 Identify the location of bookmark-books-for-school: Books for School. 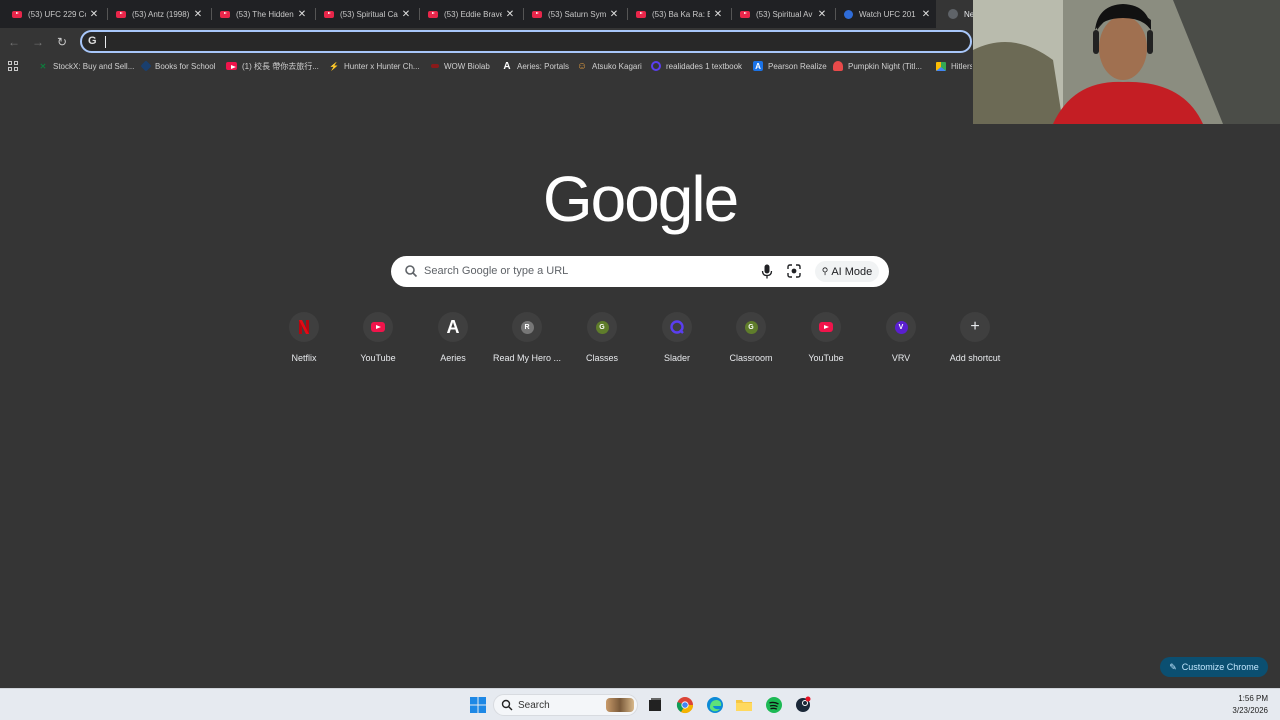
(178, 66).